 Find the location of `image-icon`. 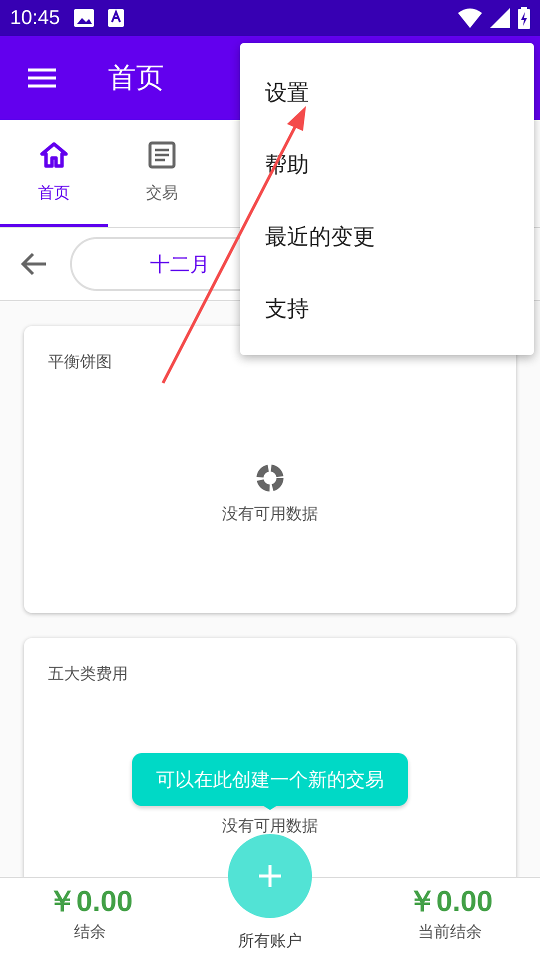

image-icon is located at coordinates (84, 18).